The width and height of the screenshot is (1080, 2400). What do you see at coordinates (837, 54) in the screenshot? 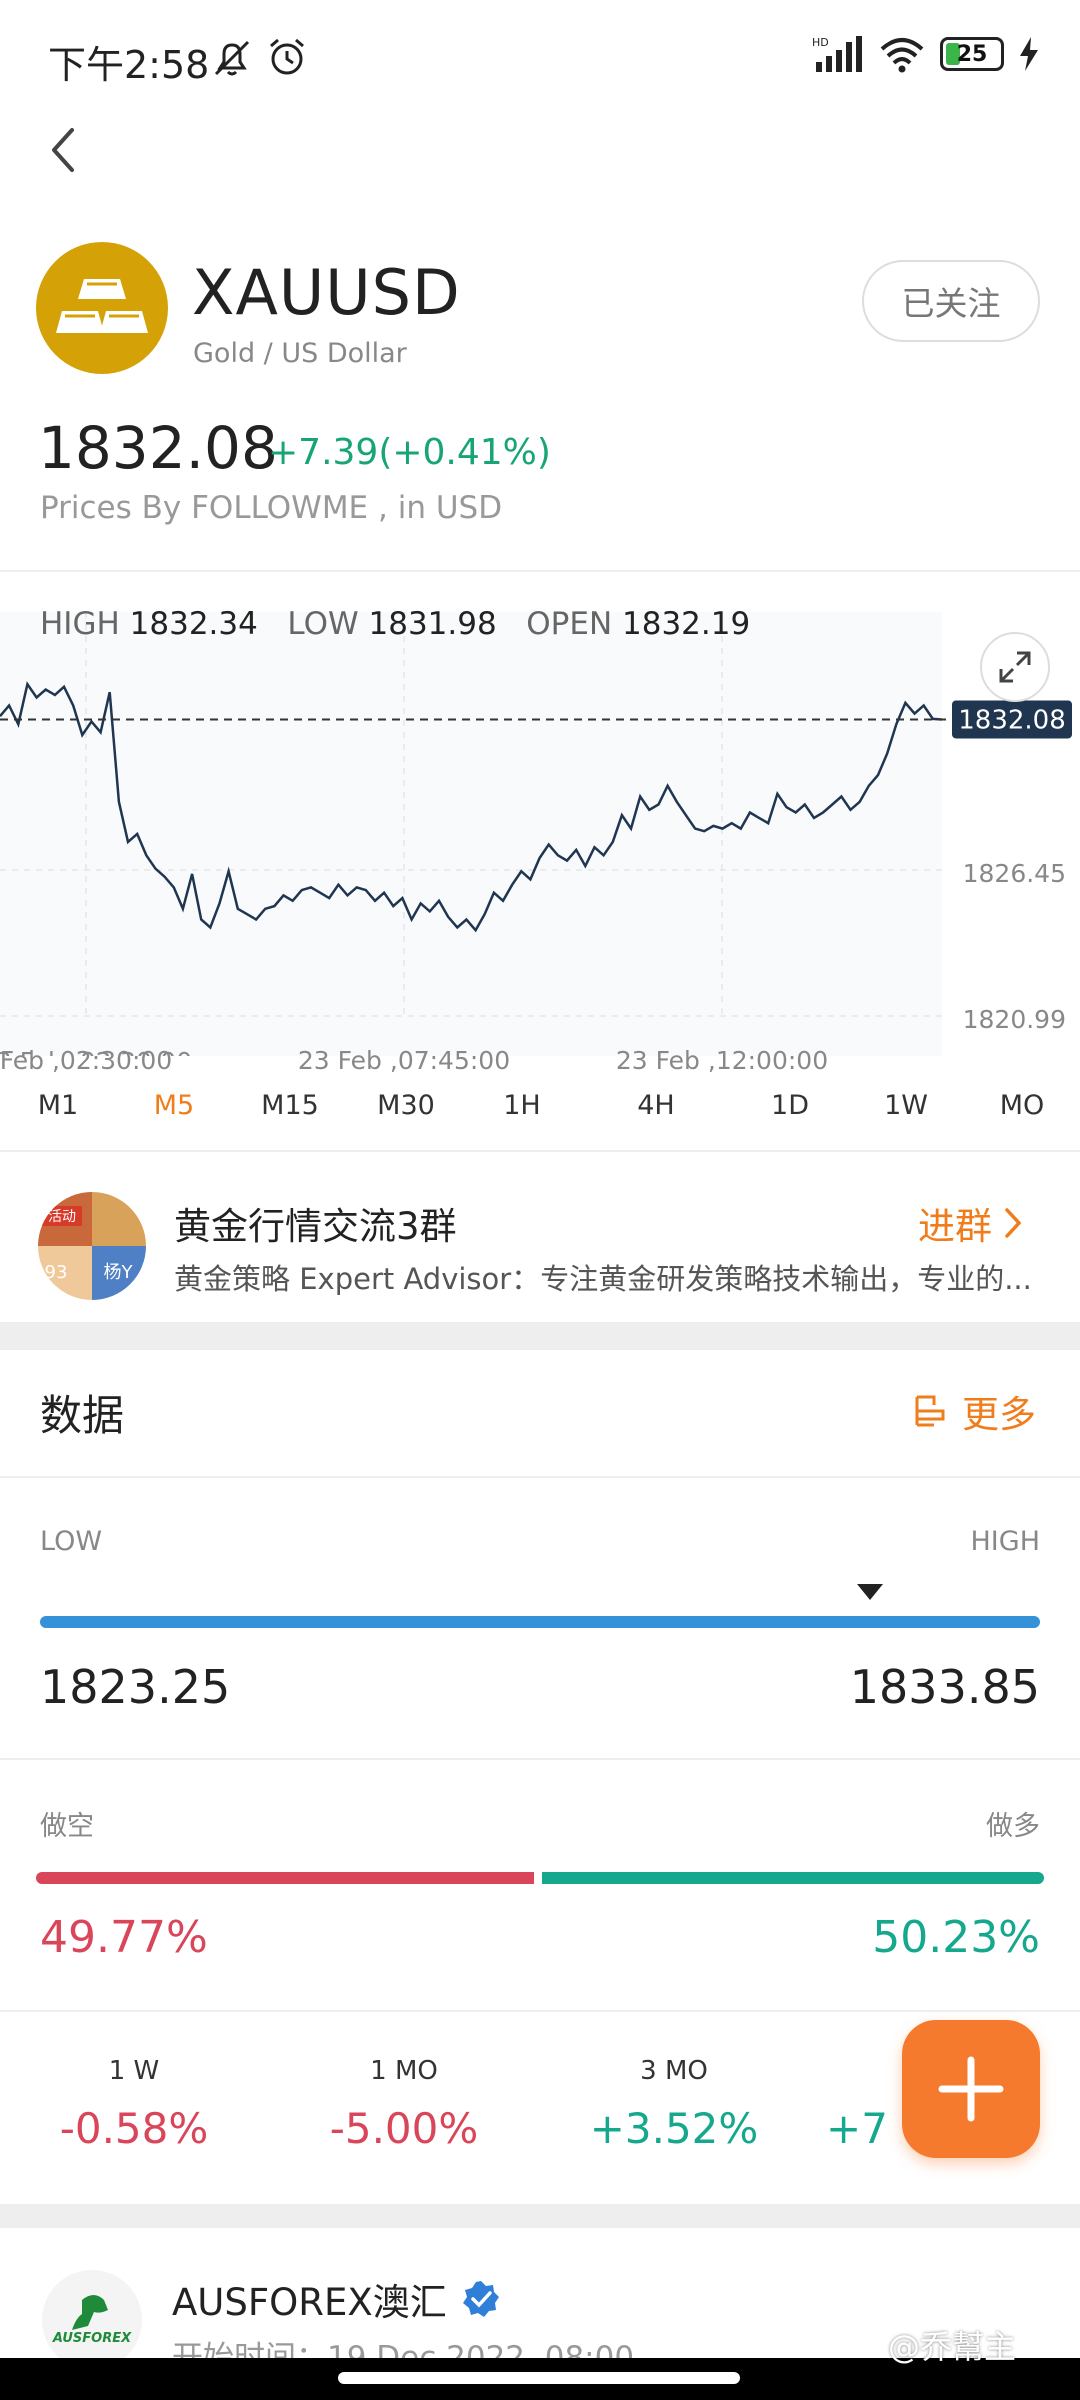
I see `signal-icon: HD` at bounding box center [837, 54].